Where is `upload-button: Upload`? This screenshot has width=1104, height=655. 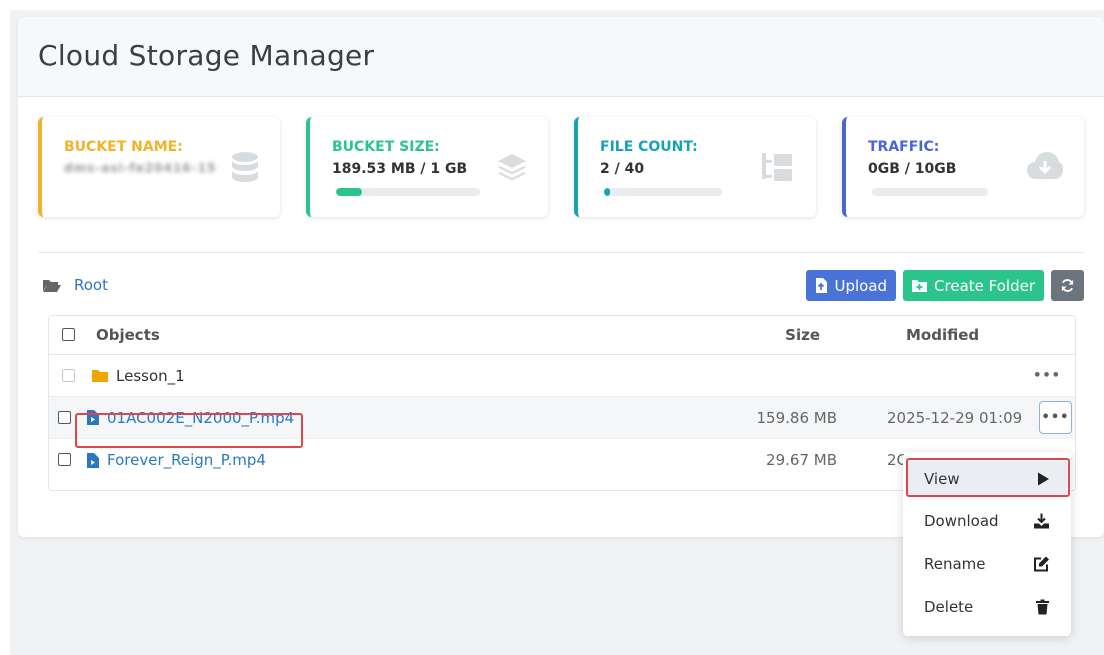
upload-button: Upload is located at coordinates (851, 285).